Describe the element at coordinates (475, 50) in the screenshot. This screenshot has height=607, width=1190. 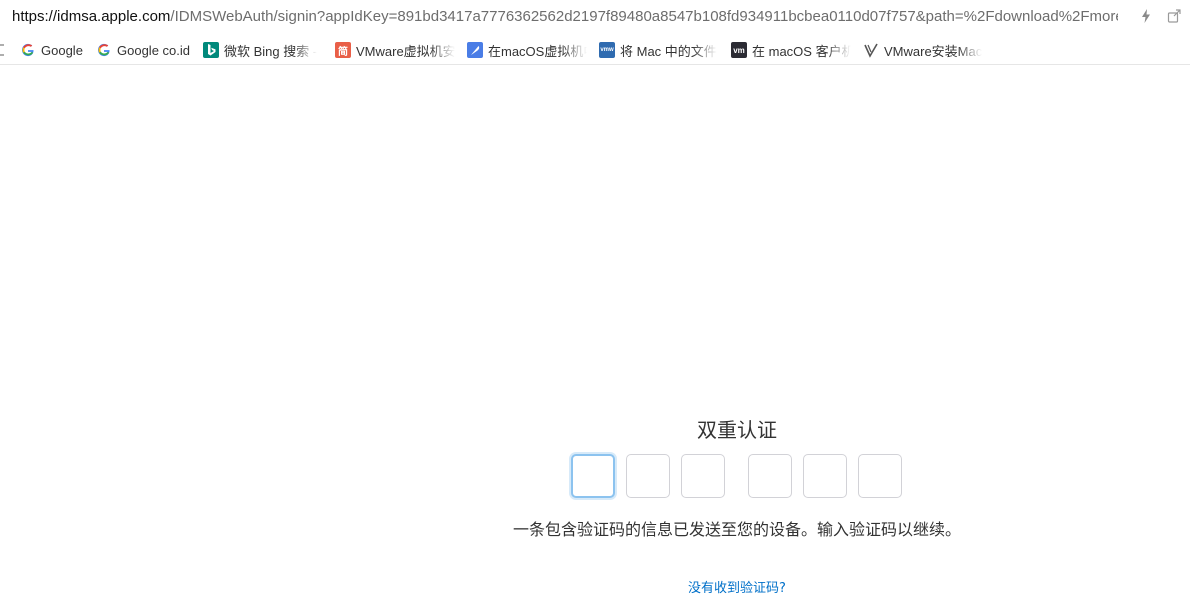
I see `feather-icon` at that location.